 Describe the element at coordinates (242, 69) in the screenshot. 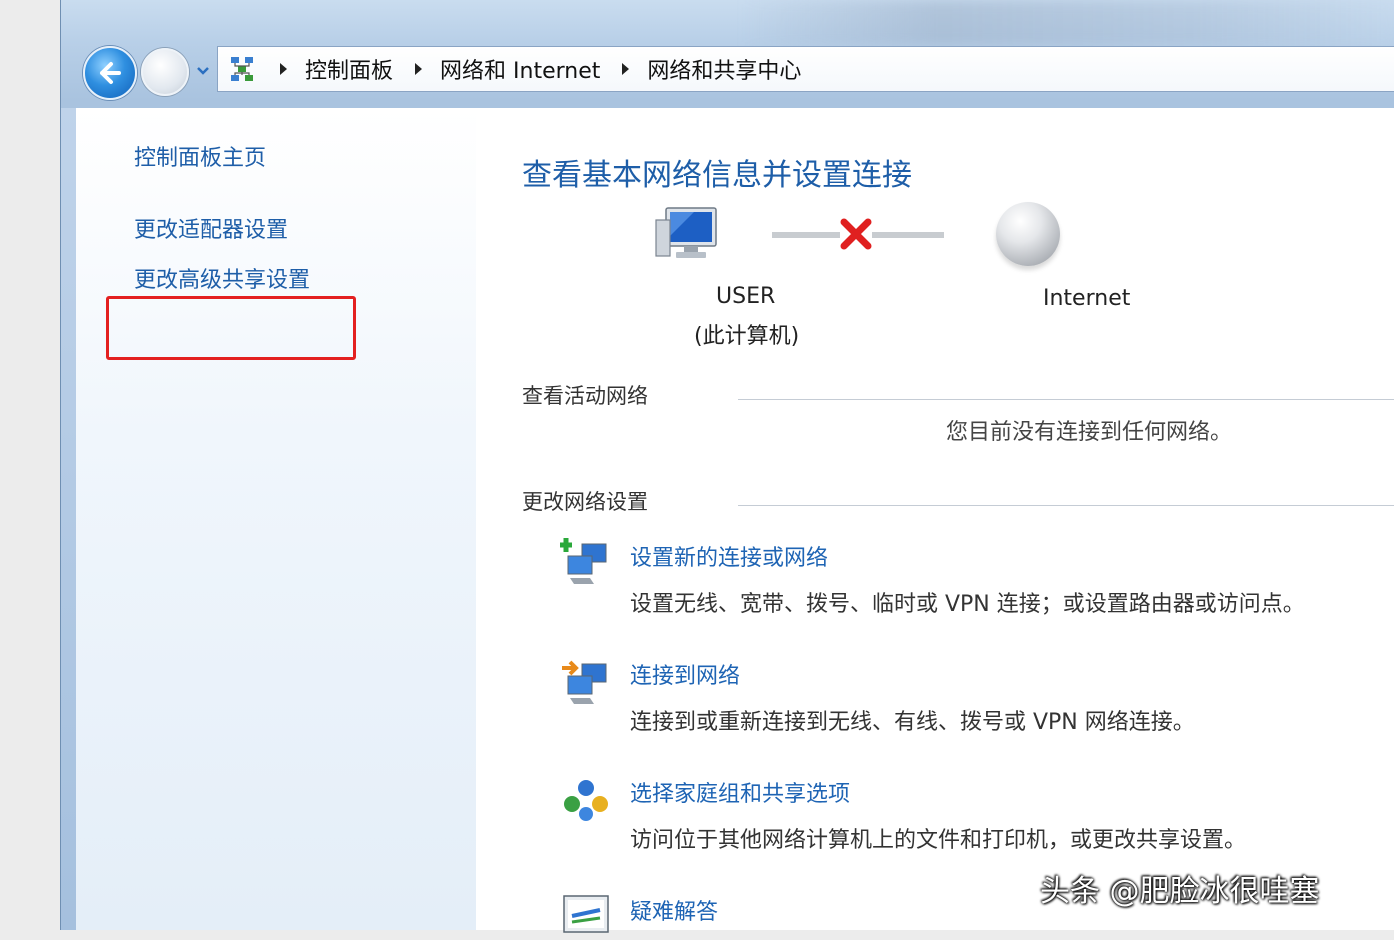

I see `control-panel-icon` at that location.